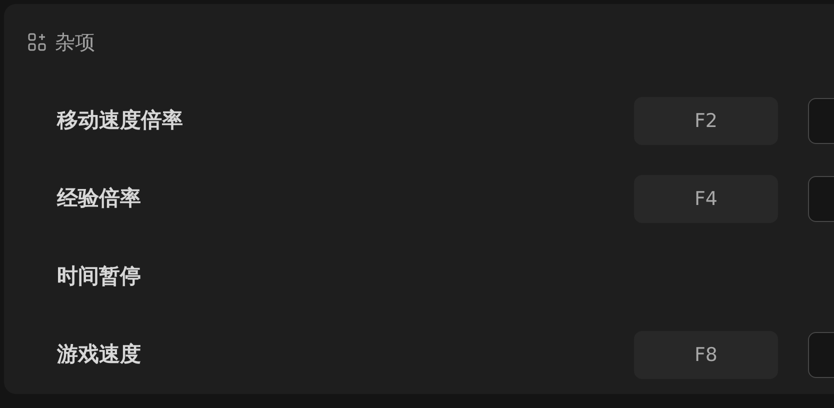 The image size is (834, 408). What do you see at coordinates (99, 276) in the screenshot?
I see `setting-label: 时间暂停` at bounding box center [99, 276].